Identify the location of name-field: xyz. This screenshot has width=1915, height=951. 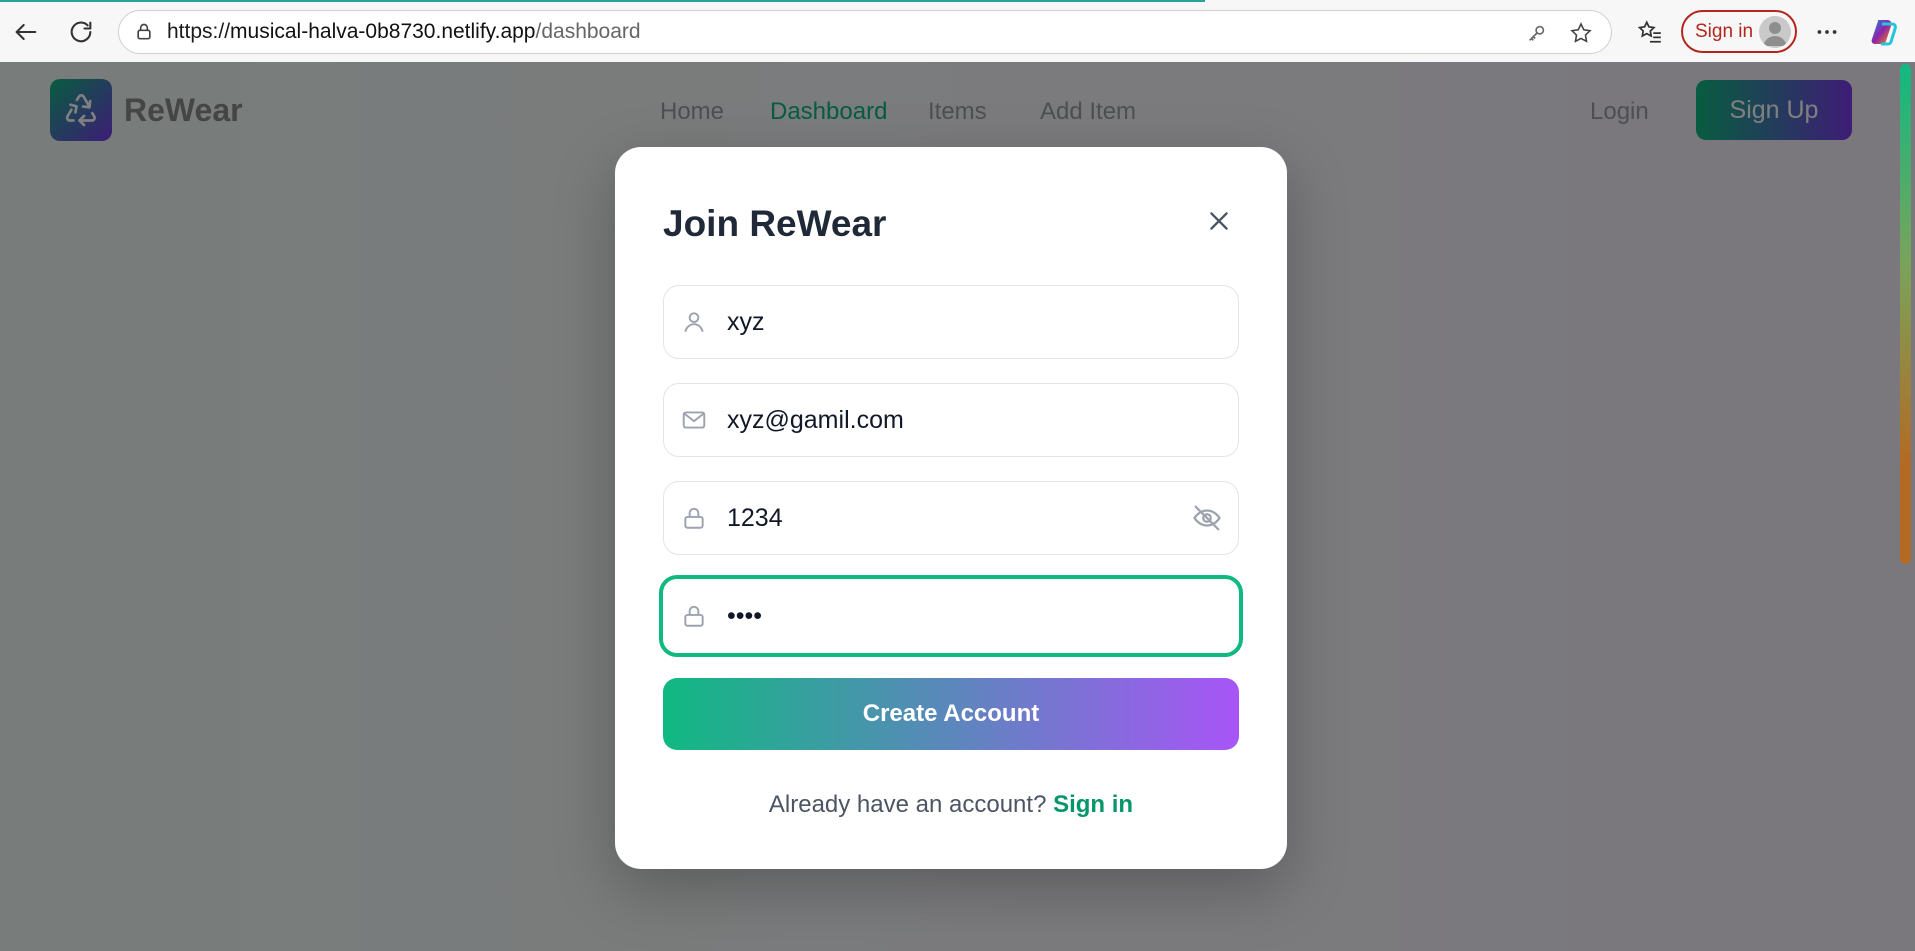
(951, 322).